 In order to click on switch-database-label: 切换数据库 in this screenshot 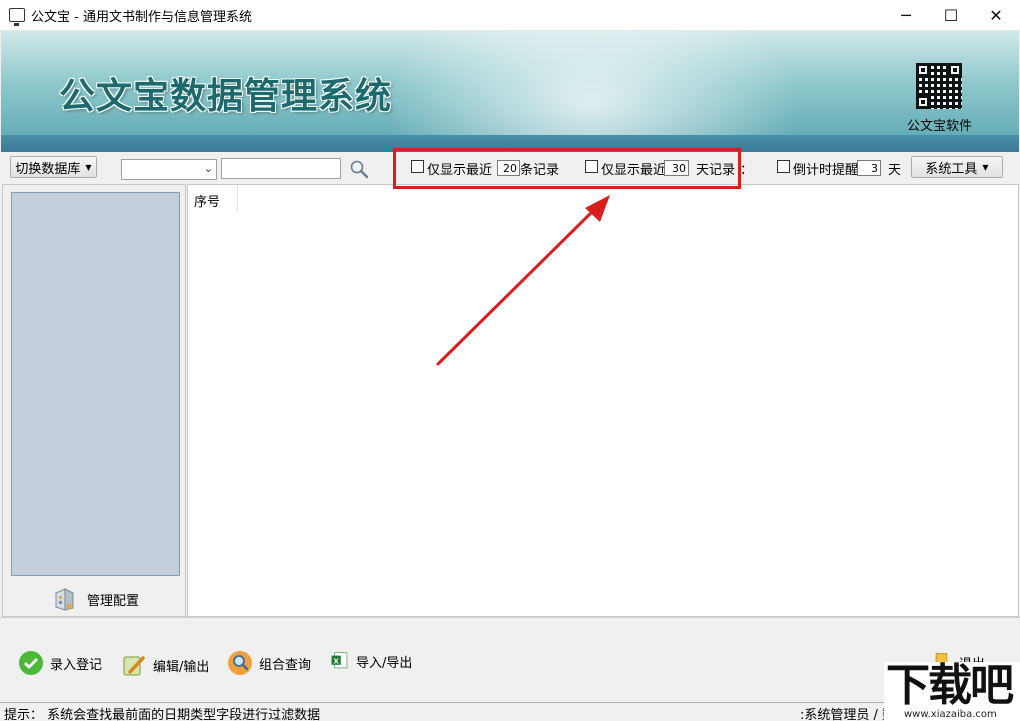, I will do `click(48, 169)`.